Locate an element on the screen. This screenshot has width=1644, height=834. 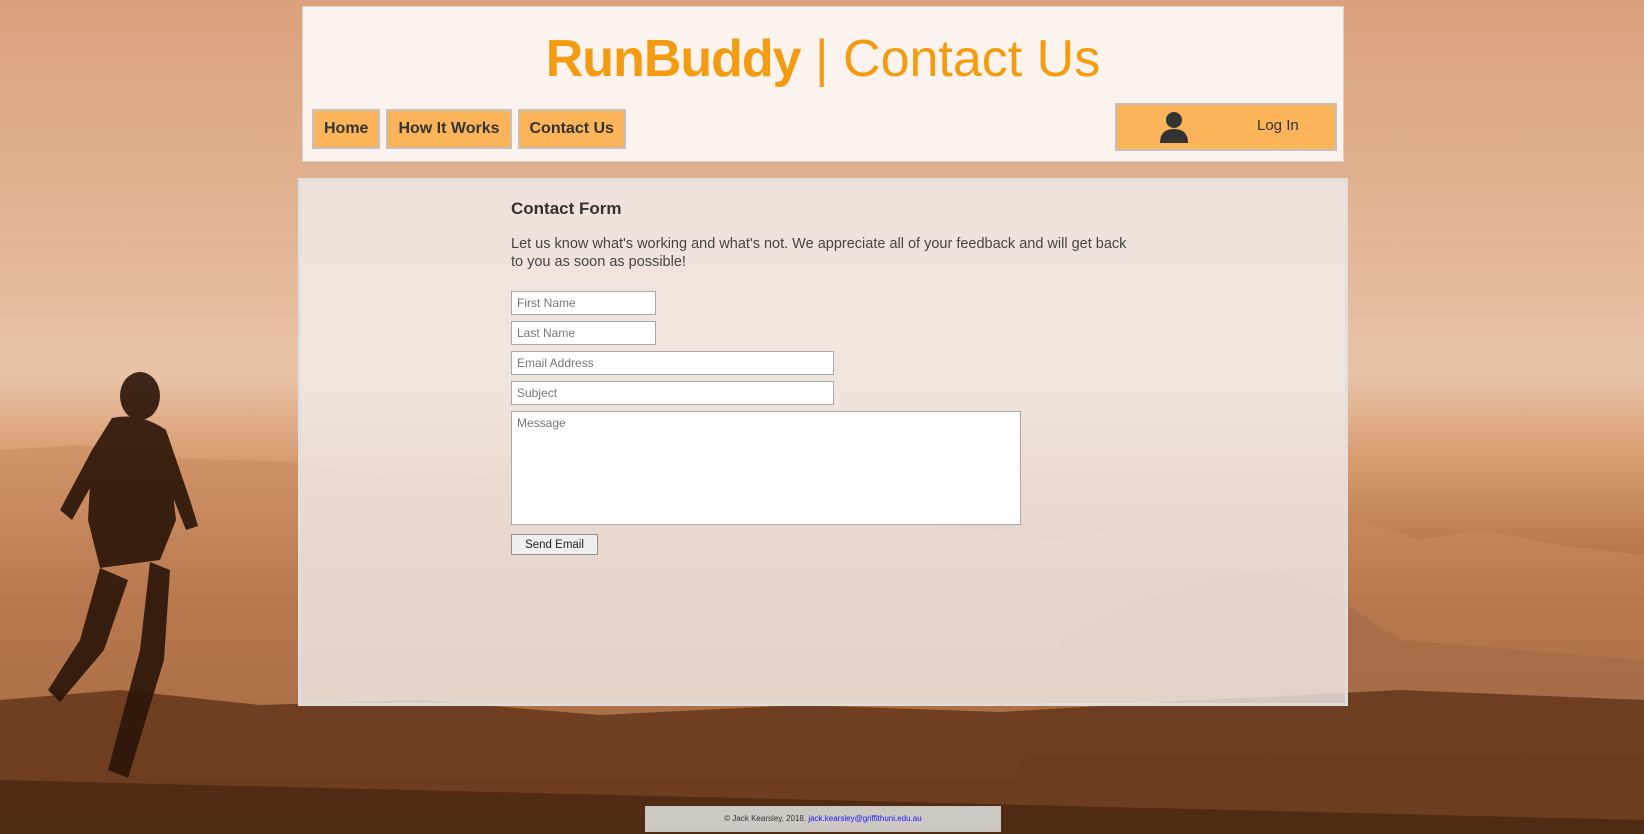
page-title-text: Contact Us is located at coordinates (972, 59).